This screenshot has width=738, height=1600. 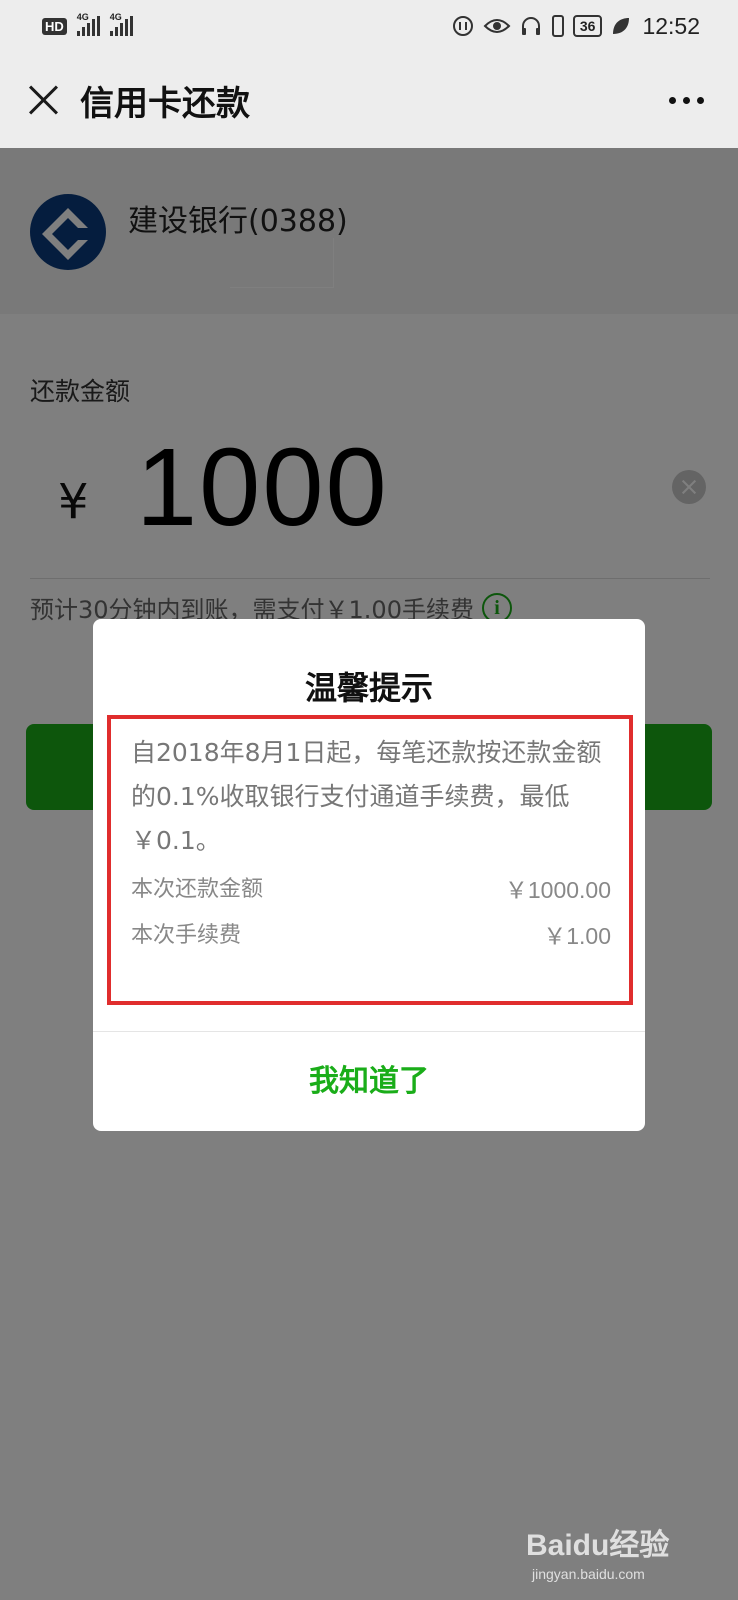 I want to click on vibrate-icon, so click(x=557, y=26).